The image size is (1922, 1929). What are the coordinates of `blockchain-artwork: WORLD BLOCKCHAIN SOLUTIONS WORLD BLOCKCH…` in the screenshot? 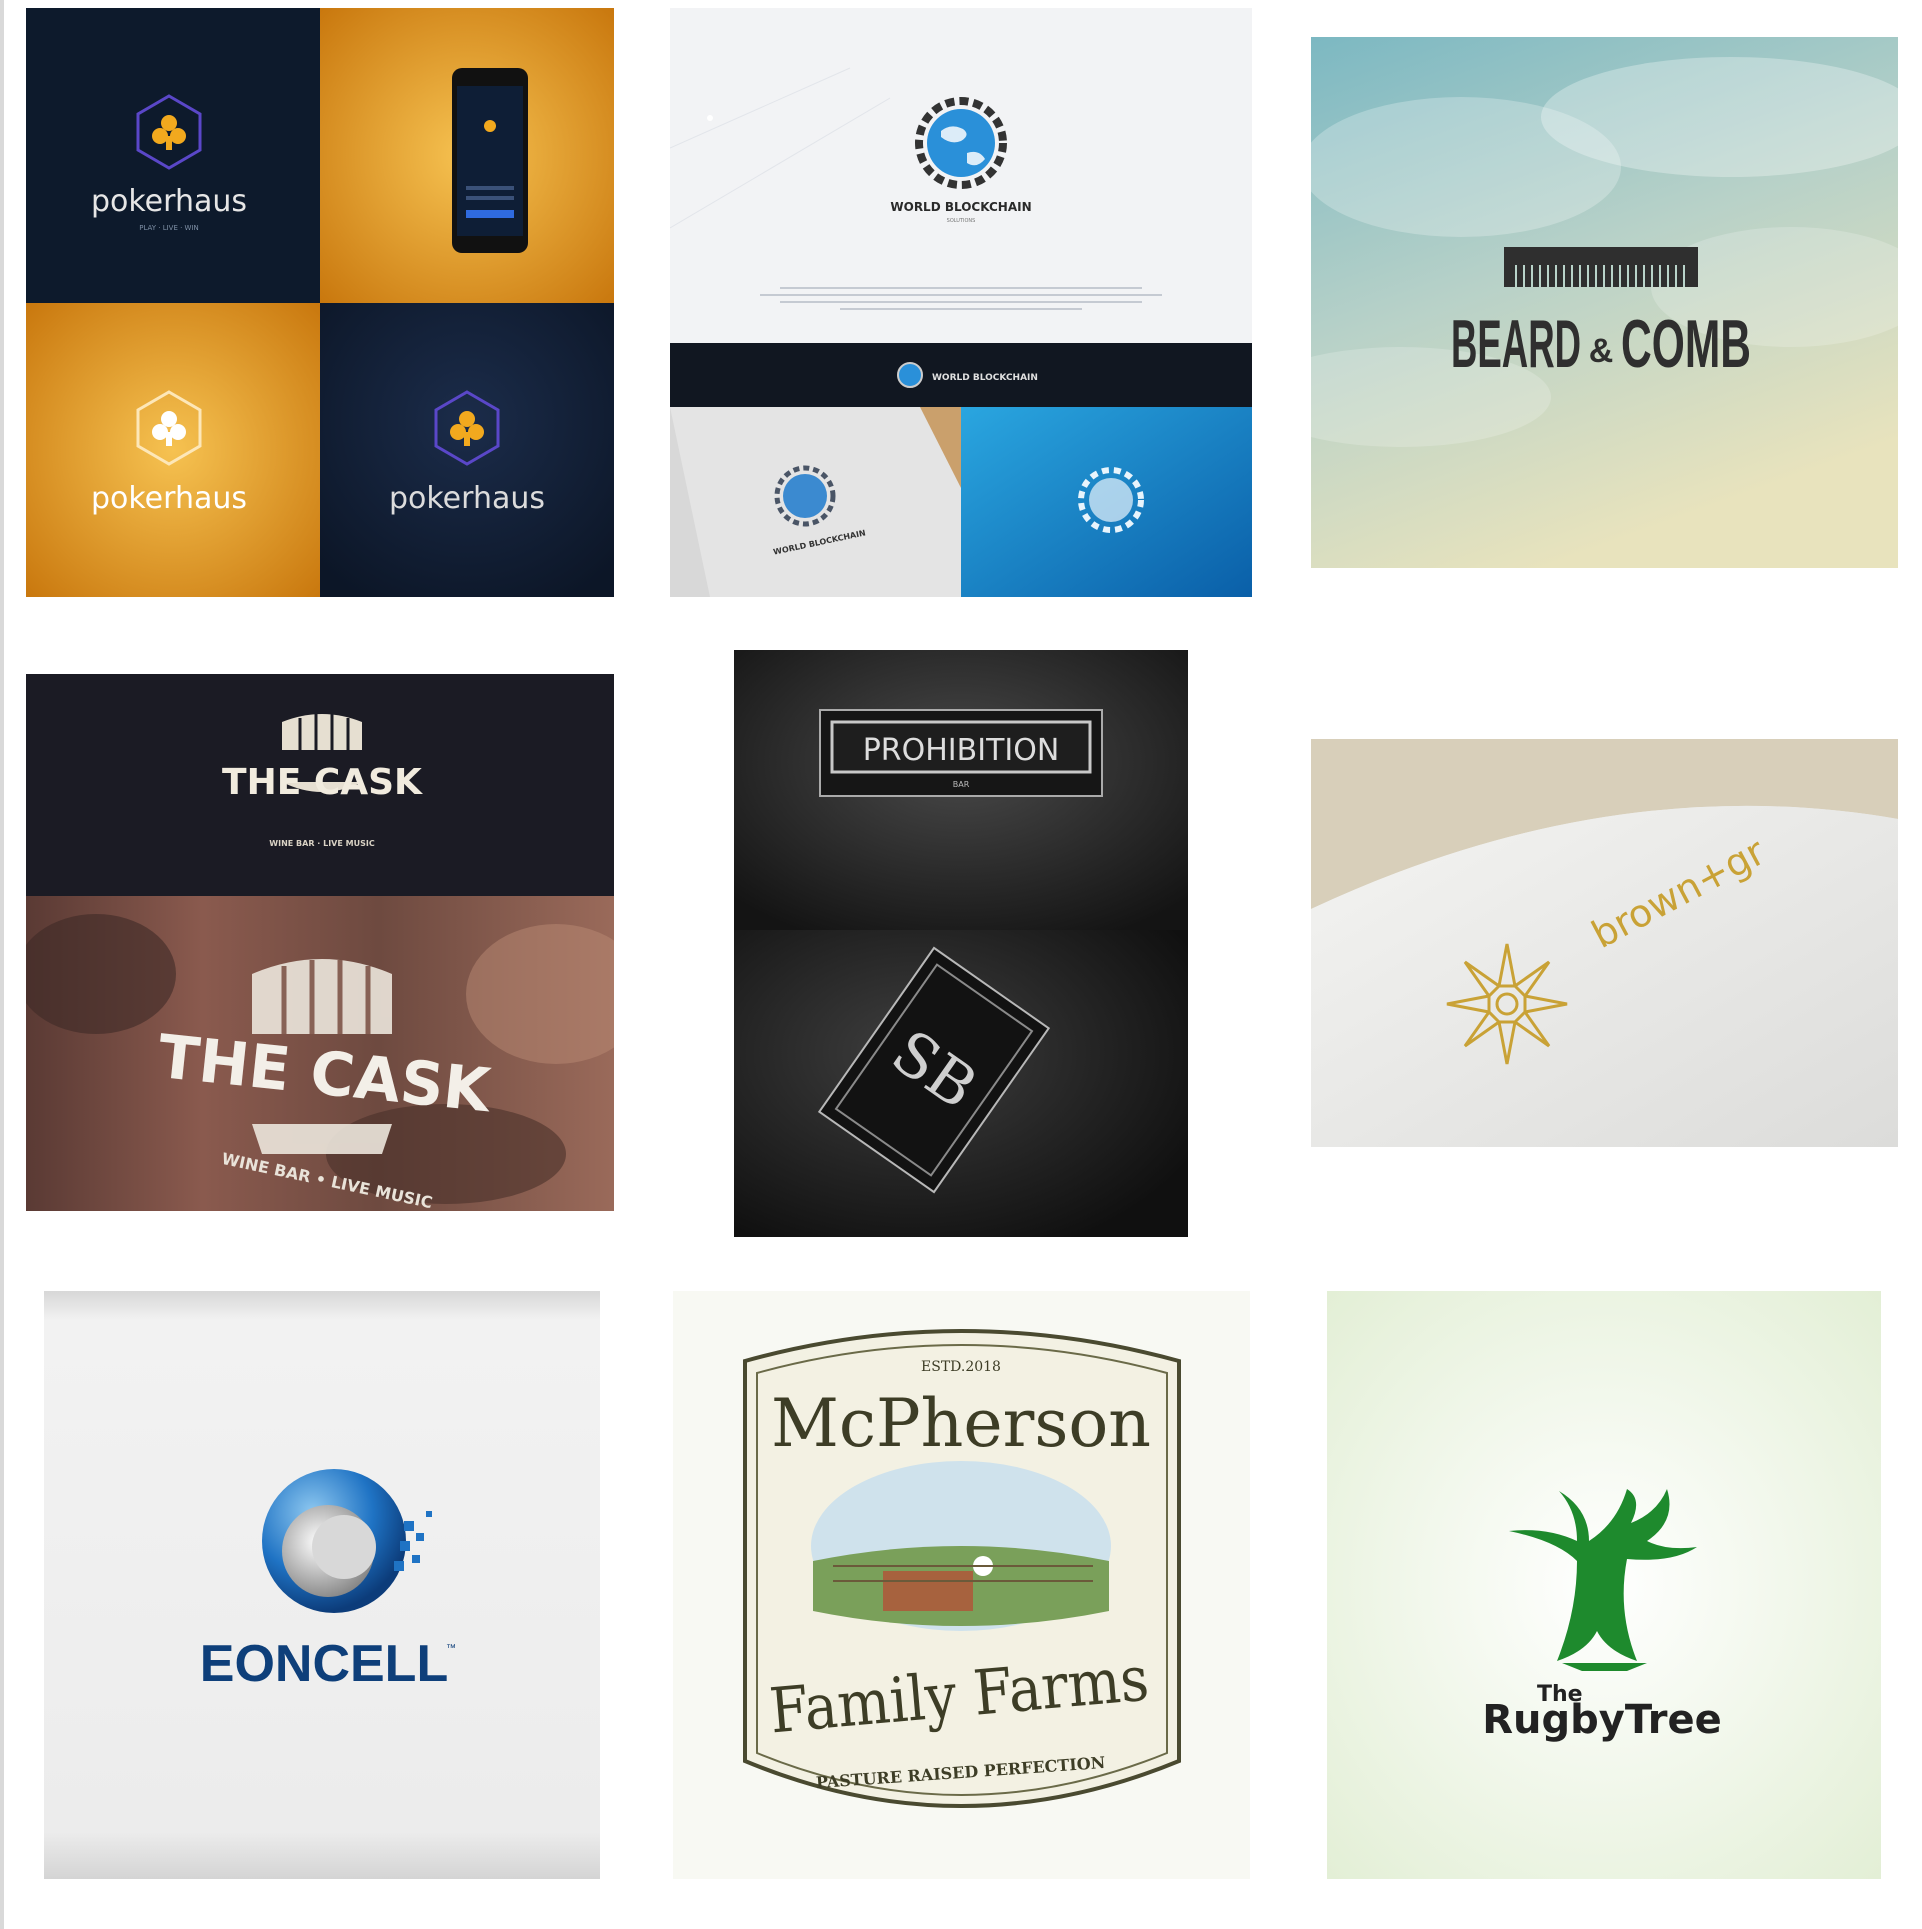 It's located at (961, 302).